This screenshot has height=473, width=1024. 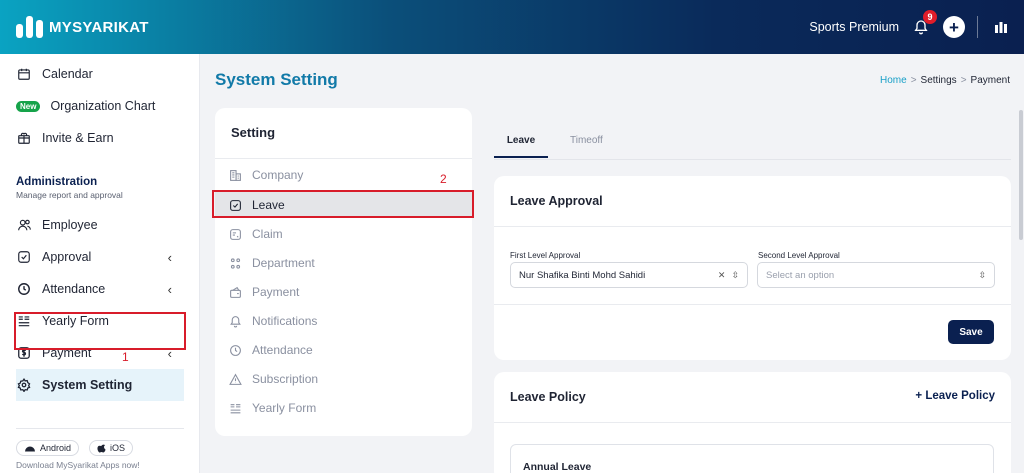 I want to click on sidebar-item-label: Attendance, so click(x=74, y=289).